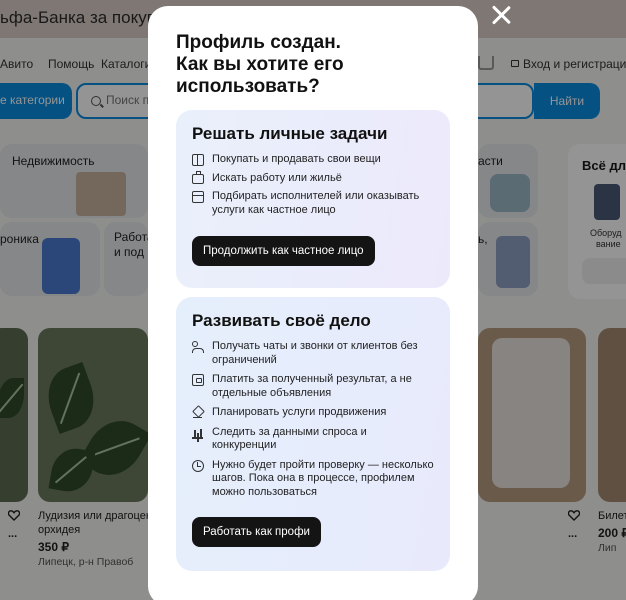 This screenshot has height=600, width=626. I want to click on continue-as-individual-button: Продолжить как частное лицо, so click(283, 251).